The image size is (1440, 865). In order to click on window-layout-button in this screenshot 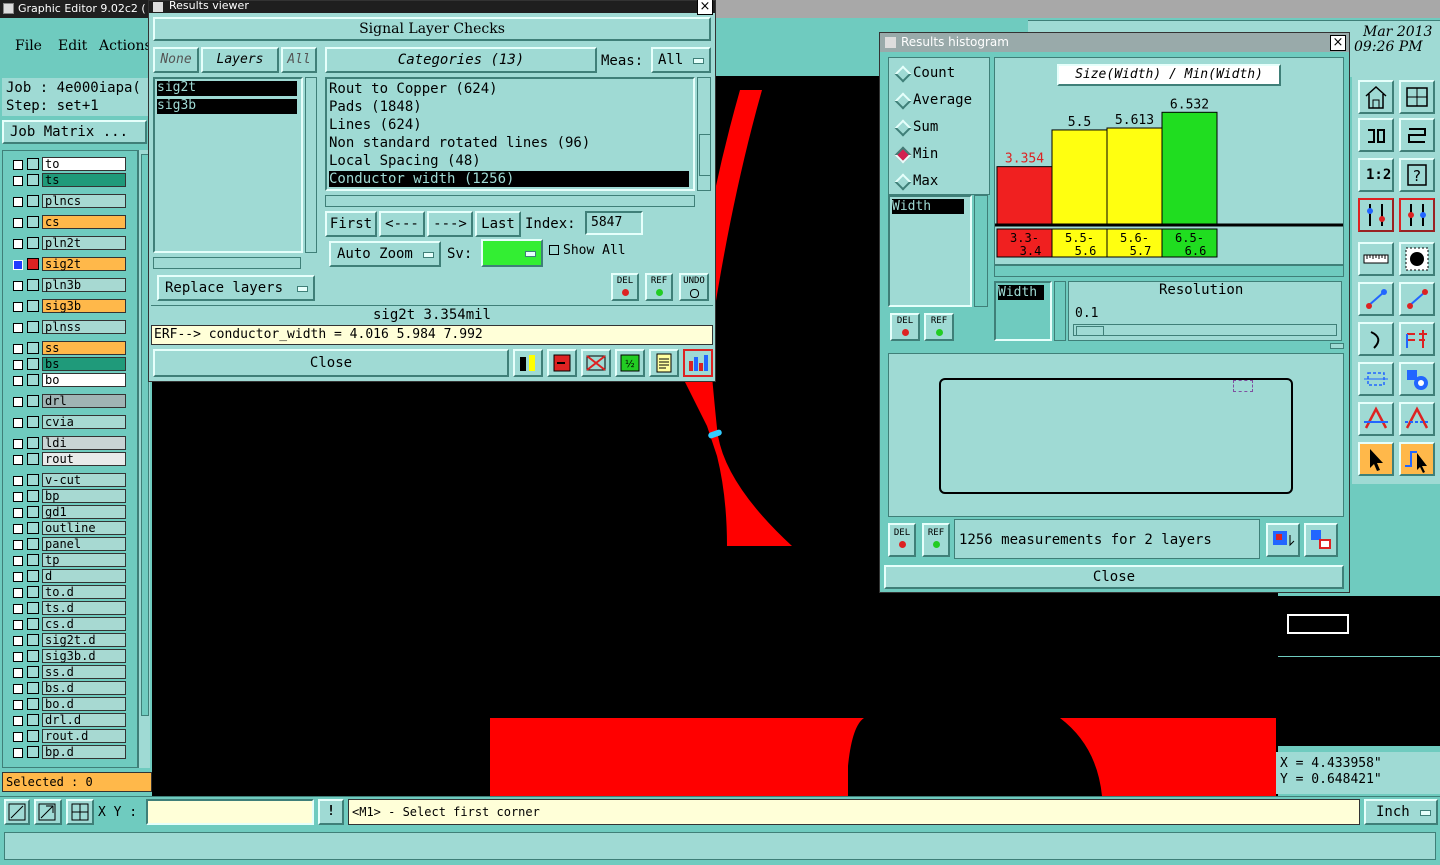, I will do `click(1417, 97)`.